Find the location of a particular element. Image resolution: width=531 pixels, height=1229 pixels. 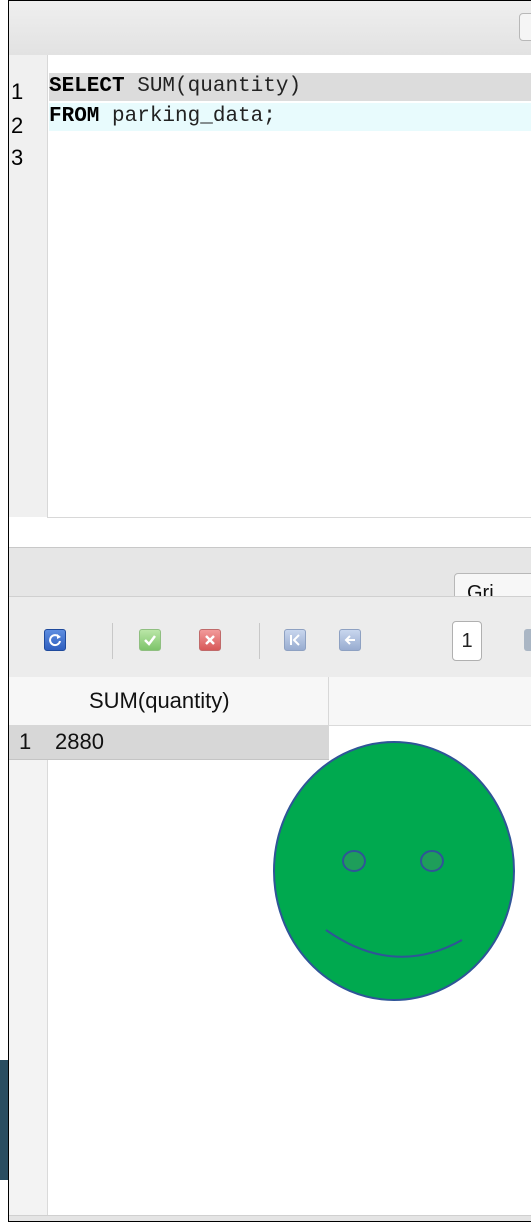

code-line-1: SELECT SUM(quantity) is located at coordinates (290, 87).